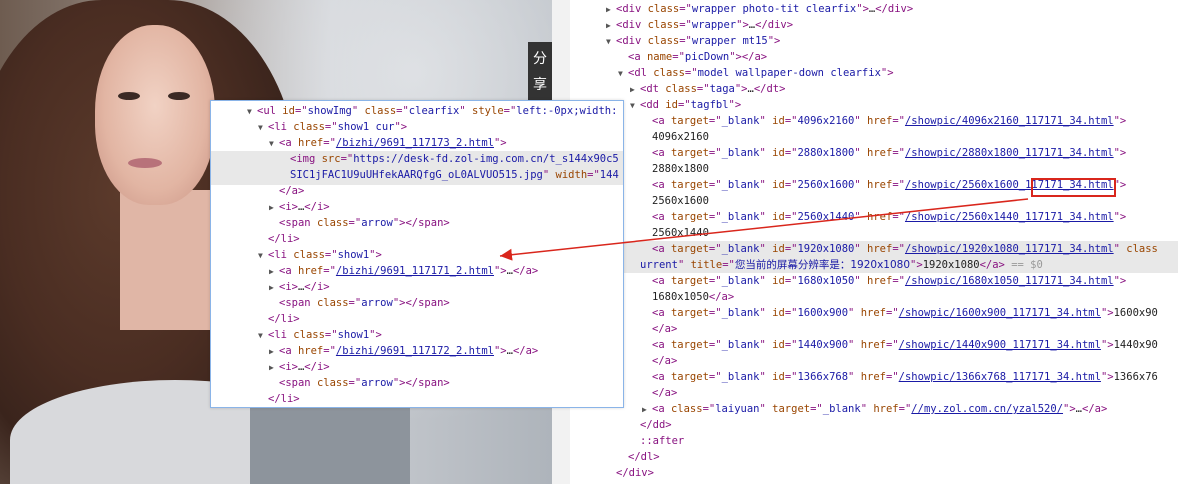  What do you see at coordinates (1135, 377) in the screenshot?
I see `text-node: 1366x76` at bounding box center [1135, 377].